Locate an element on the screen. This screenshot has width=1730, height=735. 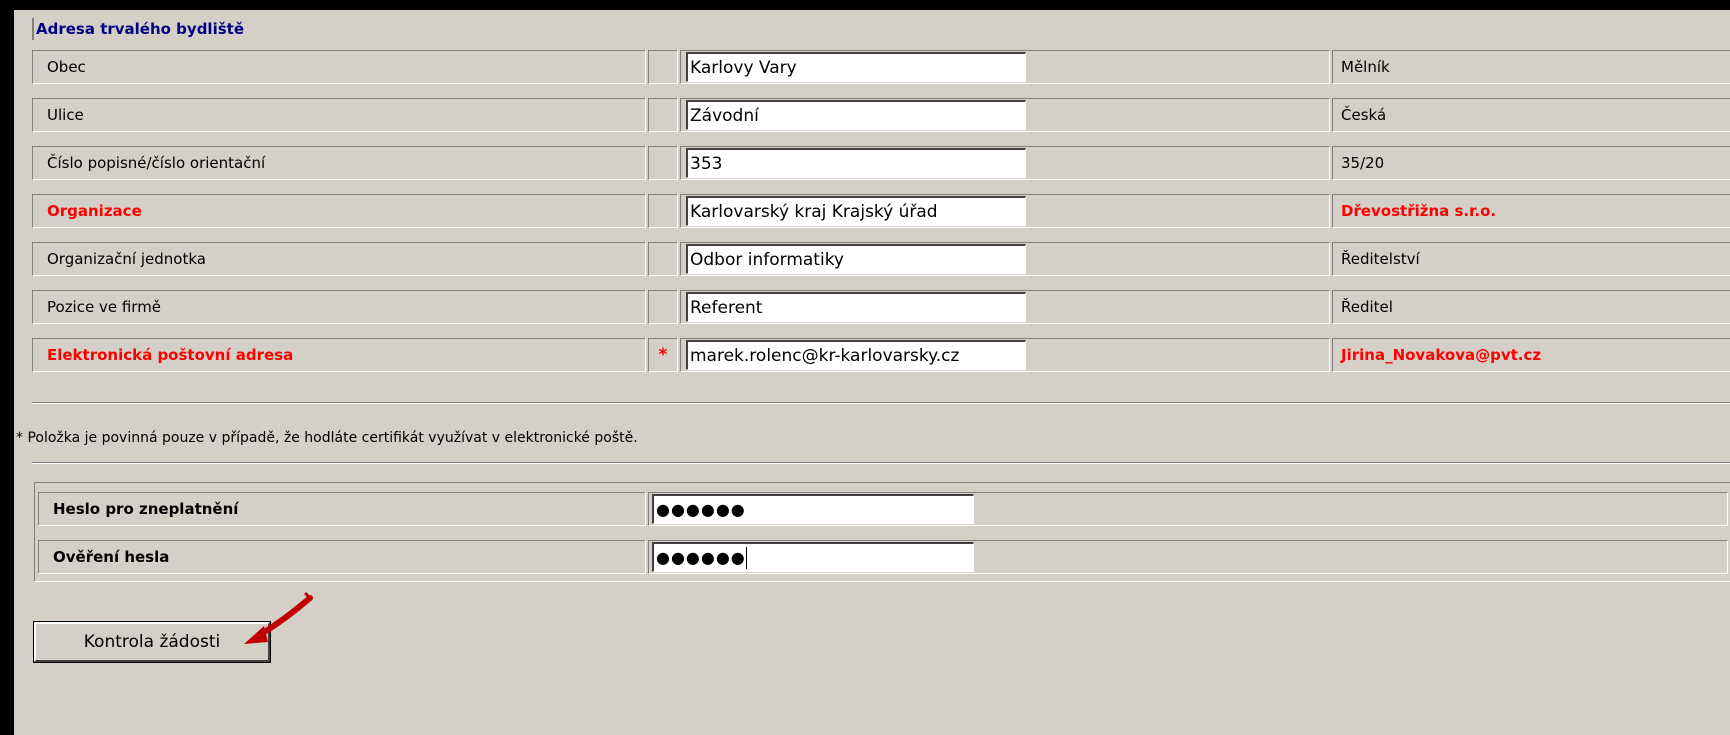
password-mask: ●●●●●● is located at coordinates (701, 509).